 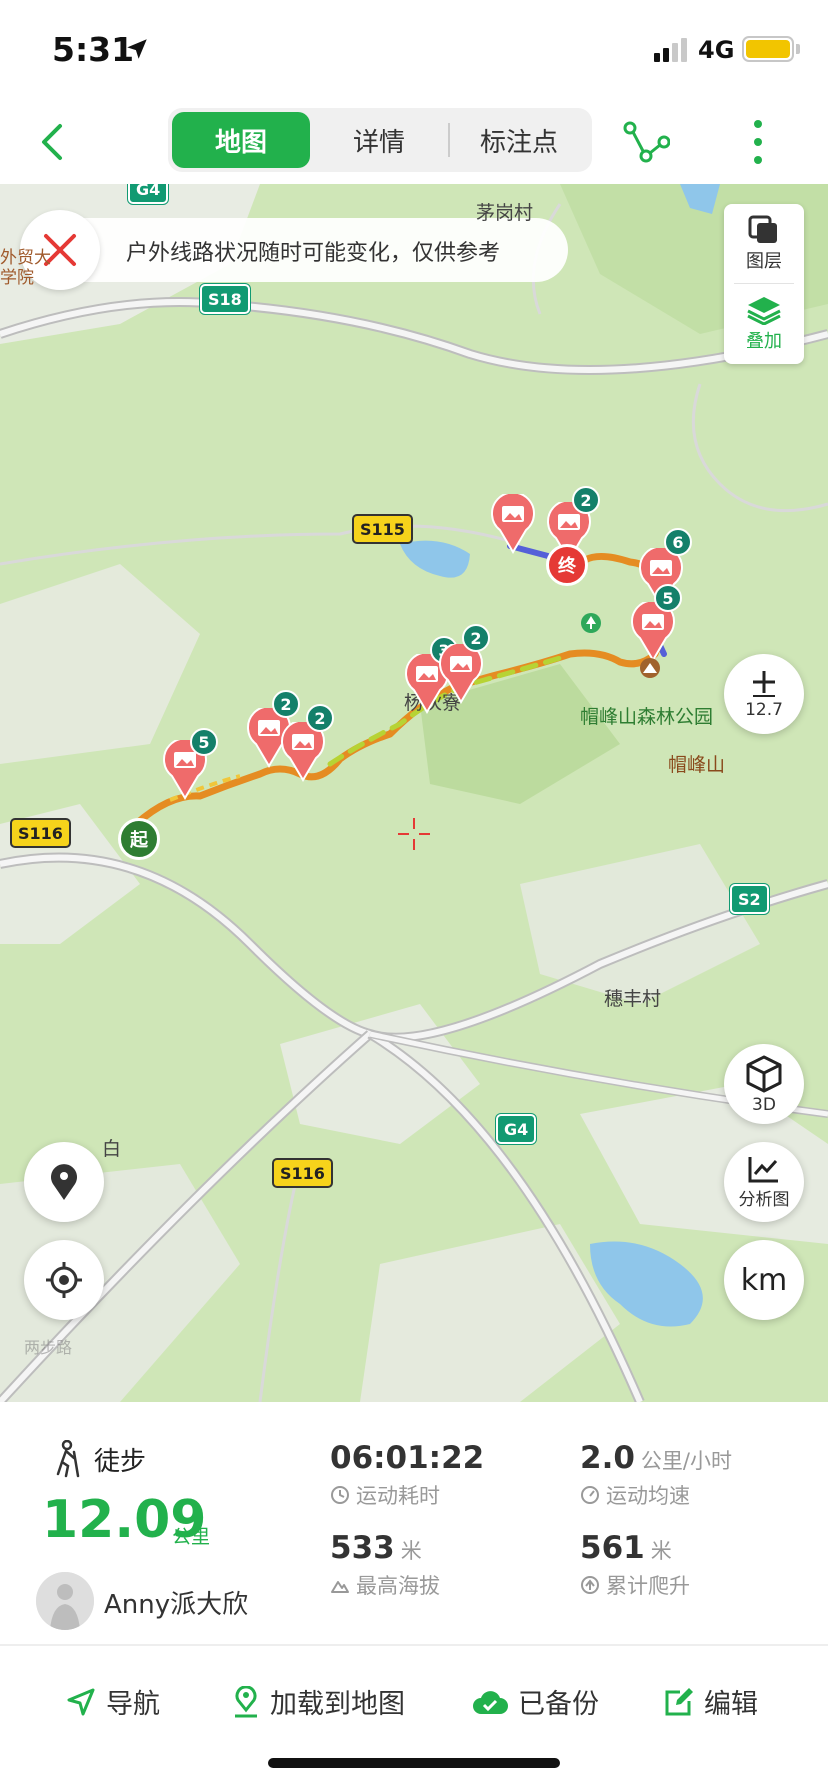 What do you see at coordinates (414, 50) in the screenshot?
I see `status-bar: 5:31 4G` at bounding box center [414, 50].